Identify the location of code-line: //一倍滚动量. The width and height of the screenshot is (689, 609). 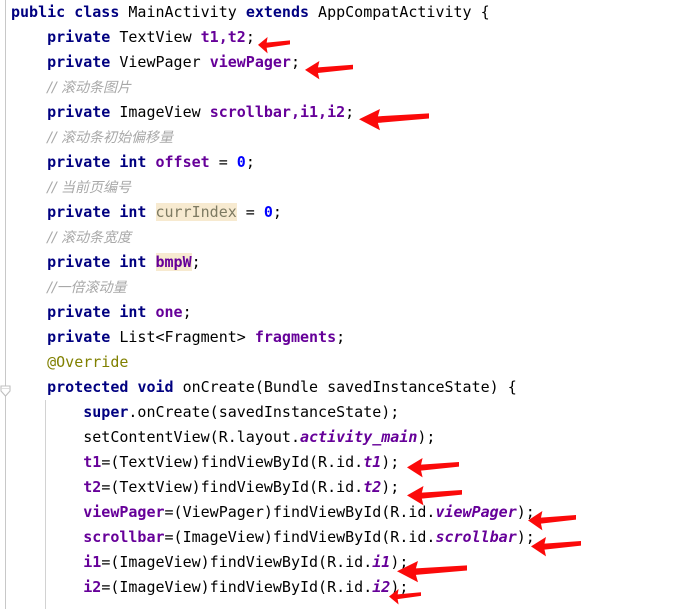
(344, 287).